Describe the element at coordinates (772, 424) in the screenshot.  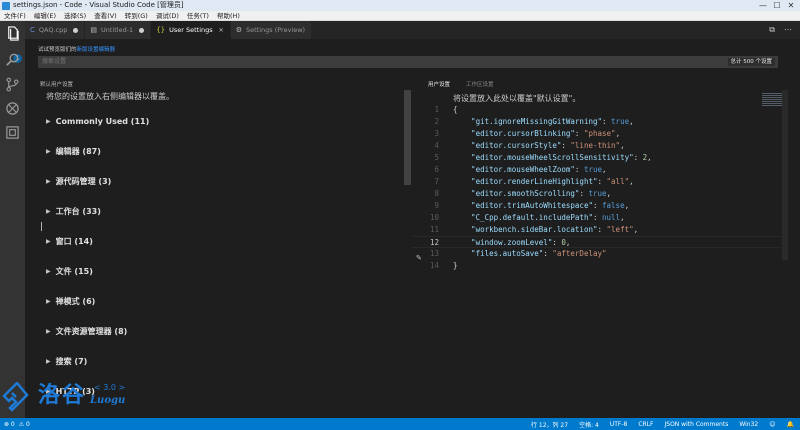
I see `status-item: ☺` at that location.